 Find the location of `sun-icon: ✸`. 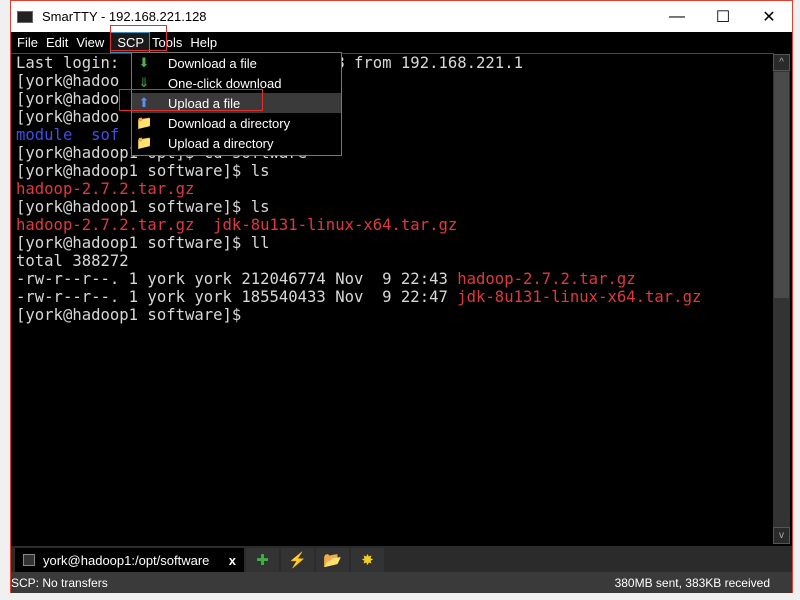

sun-icon: ✸ is located at coordinates (367, 560).